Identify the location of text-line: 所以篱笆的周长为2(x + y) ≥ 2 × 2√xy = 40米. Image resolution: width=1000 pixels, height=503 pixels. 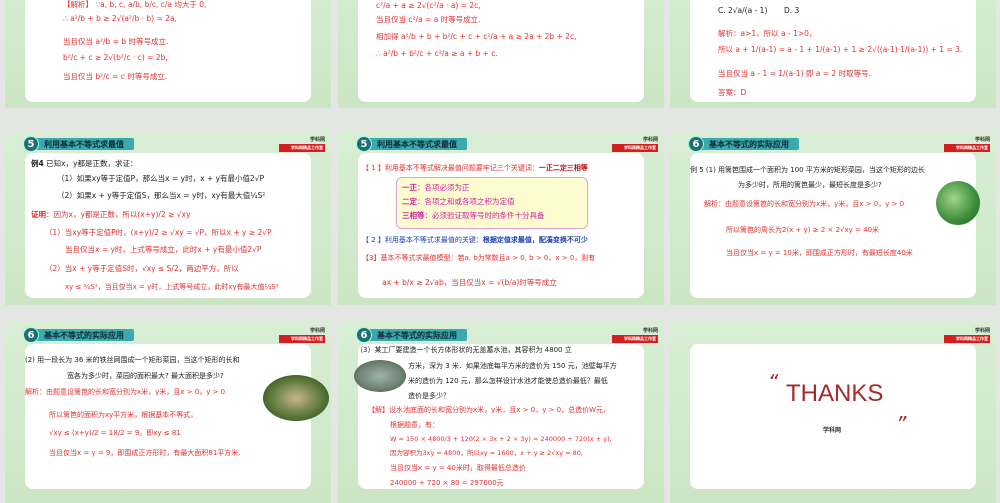
(803, 230).